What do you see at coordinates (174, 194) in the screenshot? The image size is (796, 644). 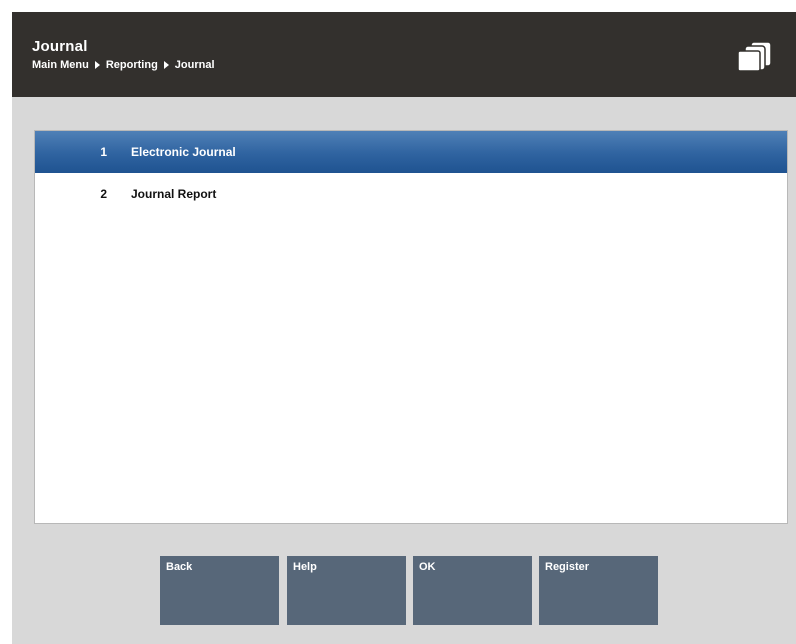 I see `list-item-label: Journal Report` at bounding box center [174, 194].